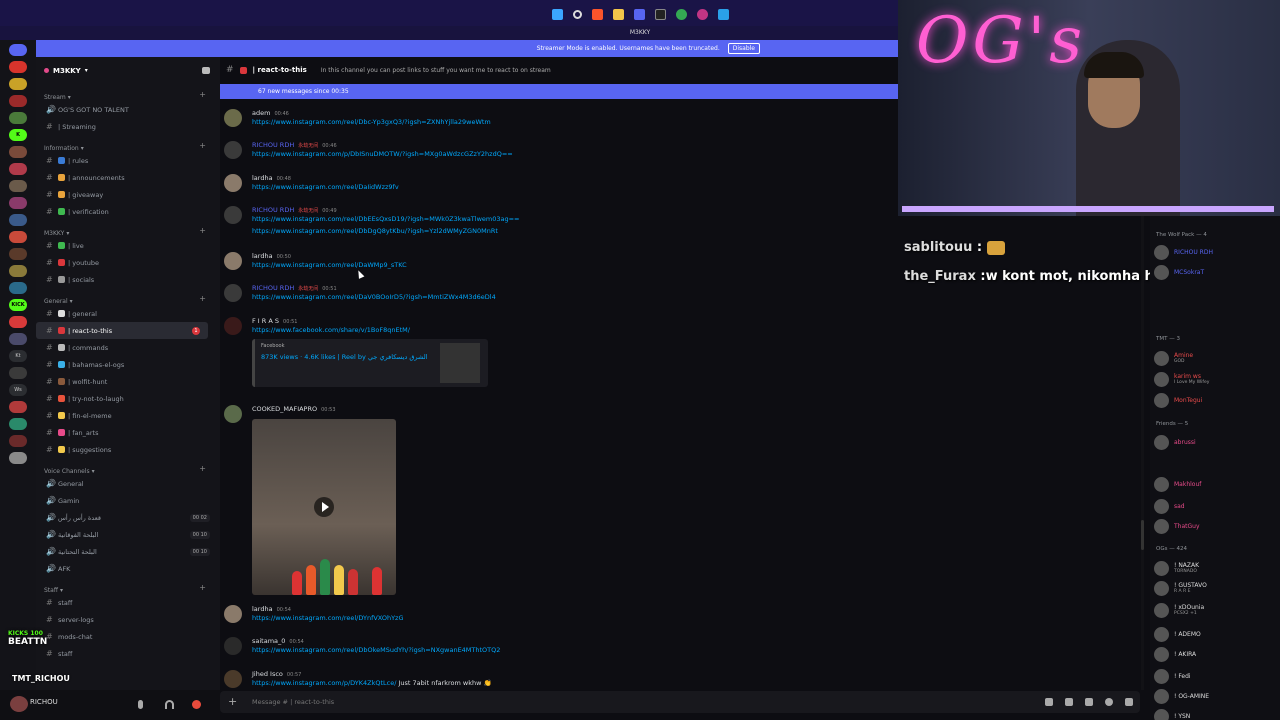 This screenshot has height=720, width=1280. I want to click on channel-item: 🔊 AFK, so click(128, 568).